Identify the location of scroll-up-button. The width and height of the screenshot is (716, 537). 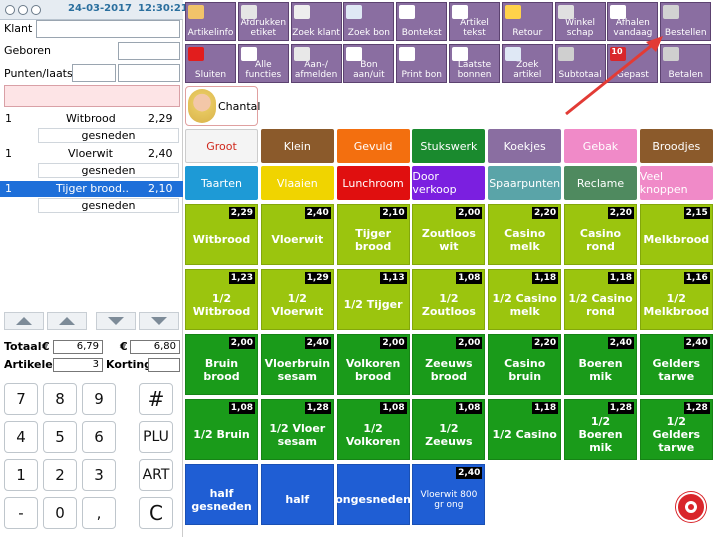
(67, 321).